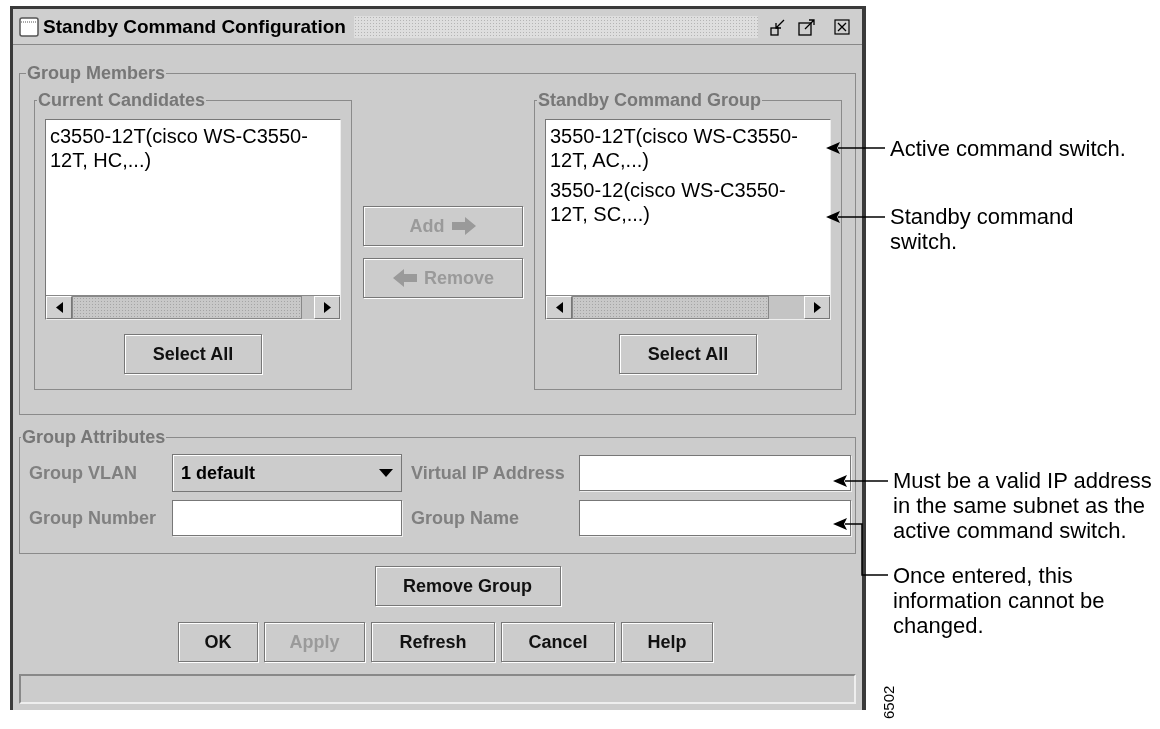 The height and width of the screenshot is (729, 1160). What do you see at coordinates (842, 26) in the screenshot?
I see `close-icon` at bounding box center [842, 26].